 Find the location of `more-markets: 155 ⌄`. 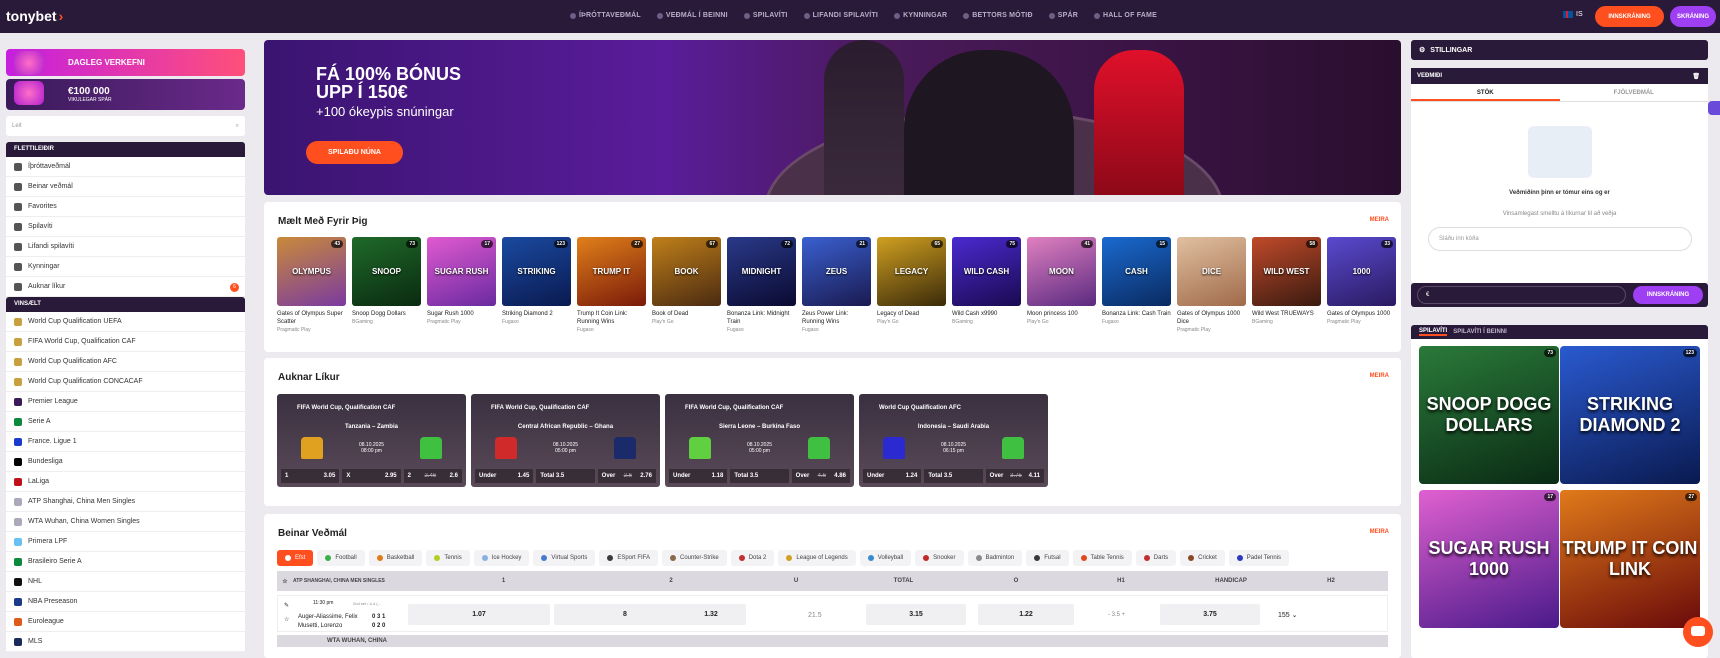

more-markets: 155 ⌄ is located at coordinates (1288, 615).